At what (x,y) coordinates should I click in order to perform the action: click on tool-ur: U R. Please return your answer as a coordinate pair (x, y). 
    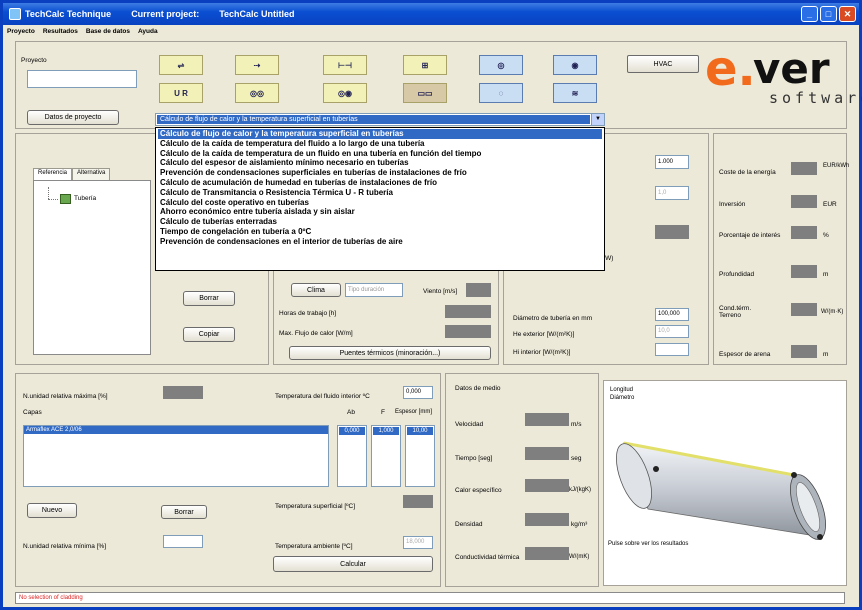
    Looking at the image, I should click on (181, 93).